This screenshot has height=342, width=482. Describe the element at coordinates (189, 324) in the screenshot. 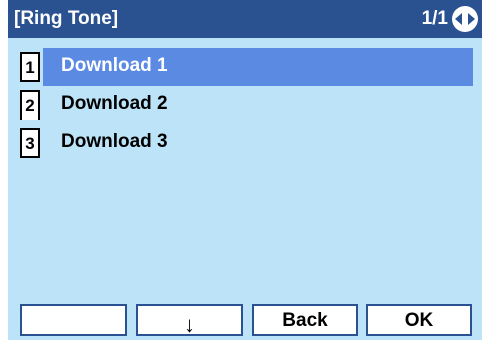

I see `down-arrow-icon: ↓` at that location.